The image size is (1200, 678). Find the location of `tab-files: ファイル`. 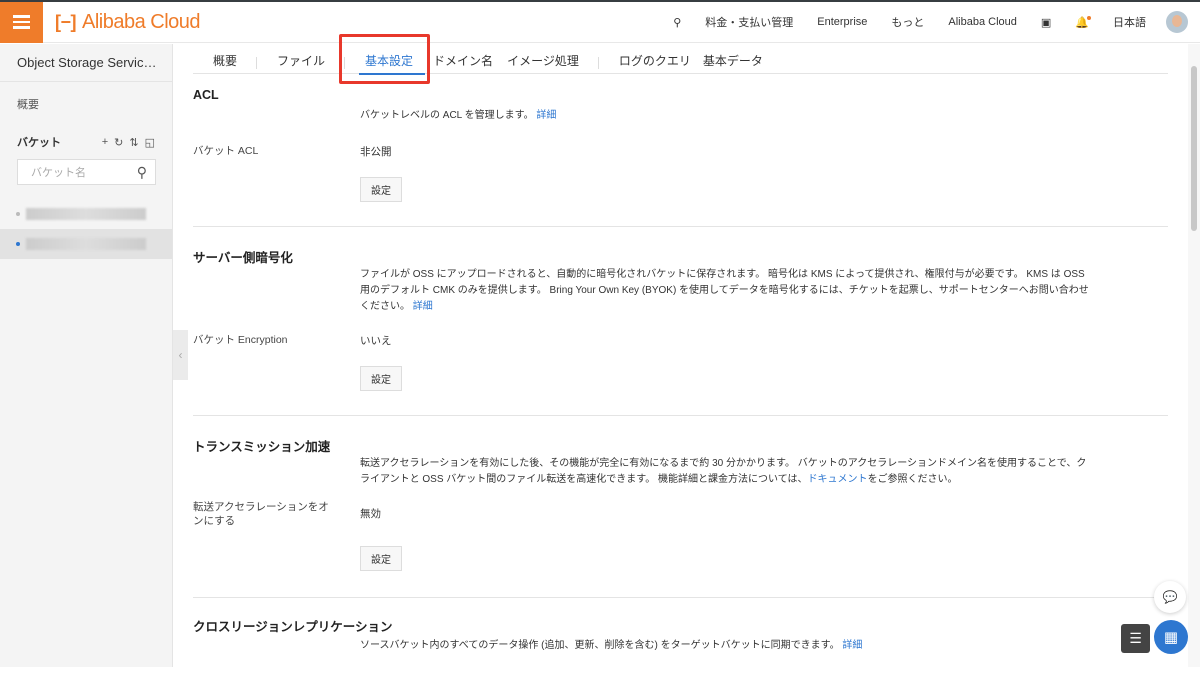

tab-files: ファイル is located at coordinates (301, 59).